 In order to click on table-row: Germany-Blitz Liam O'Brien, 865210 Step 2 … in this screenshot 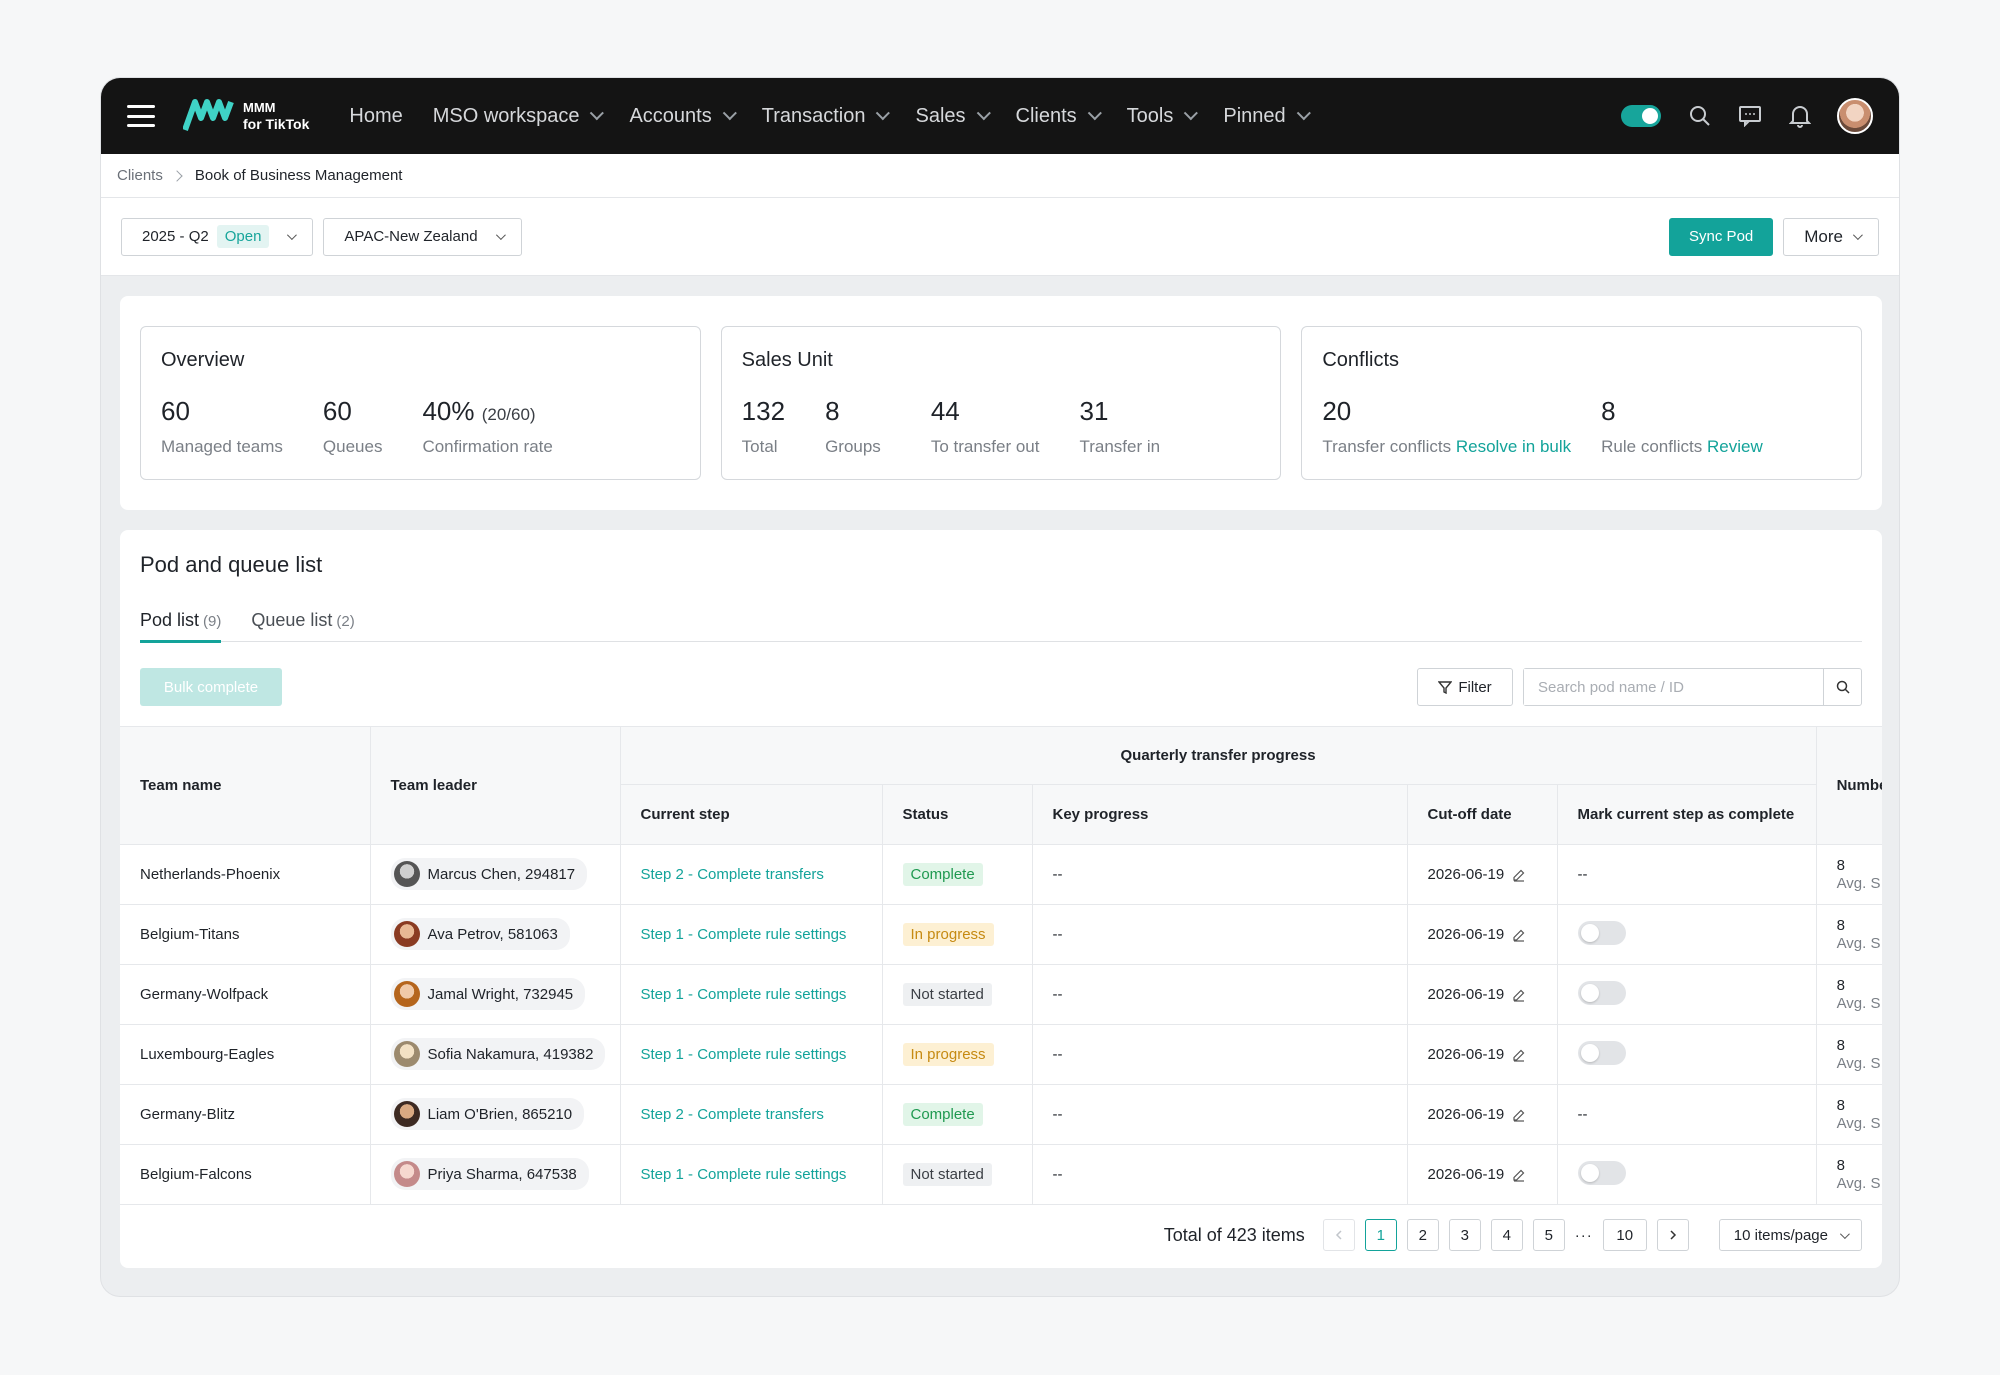, I will do `click(1001, 1114)`.